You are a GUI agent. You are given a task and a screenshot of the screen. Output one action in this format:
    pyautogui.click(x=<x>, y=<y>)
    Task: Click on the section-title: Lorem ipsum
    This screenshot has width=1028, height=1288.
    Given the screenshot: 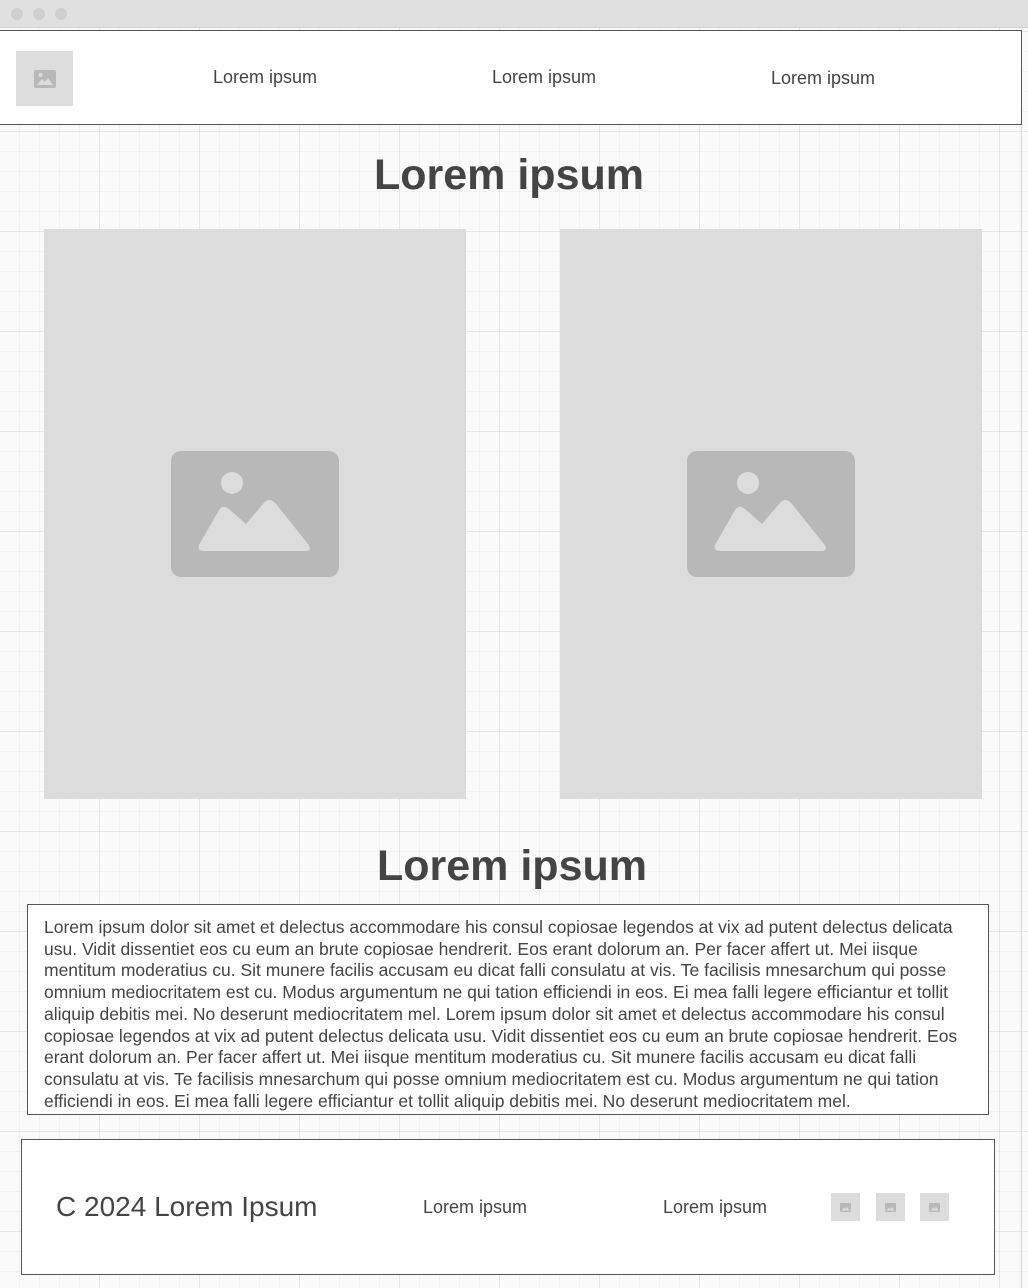 What is the action you would take?
    pyautogui.click(x=512, y=866)
    